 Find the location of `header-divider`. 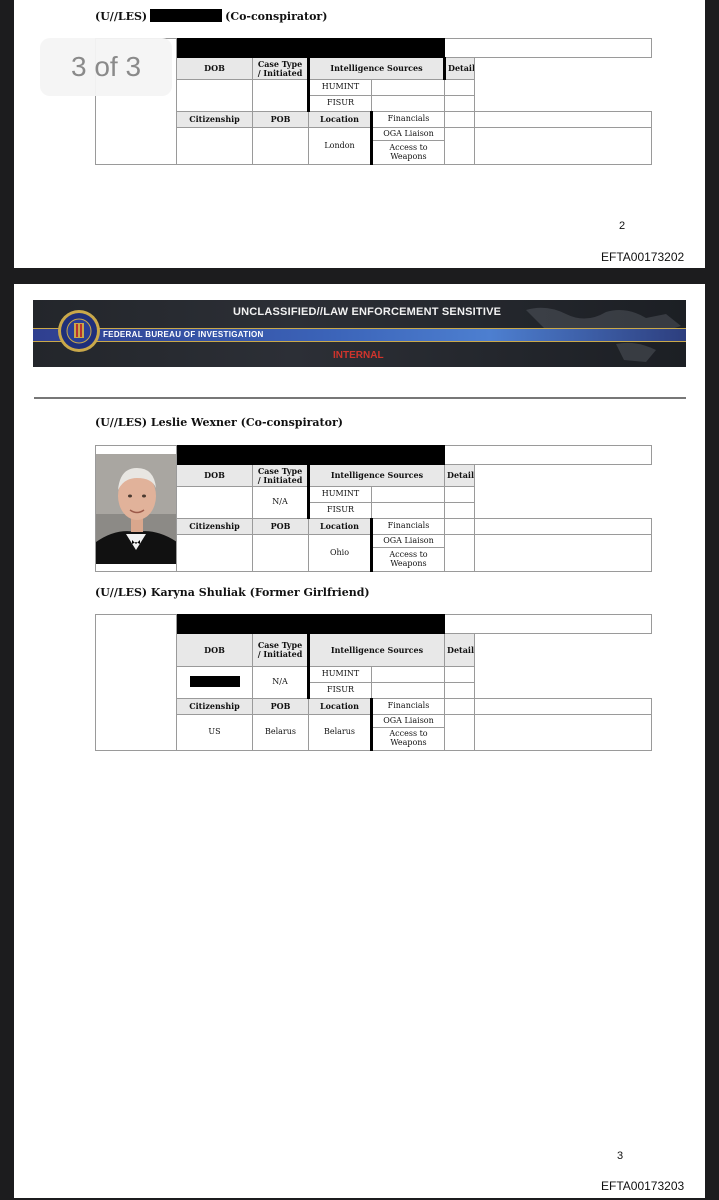

header-divider is located at coordinates (360, 398).